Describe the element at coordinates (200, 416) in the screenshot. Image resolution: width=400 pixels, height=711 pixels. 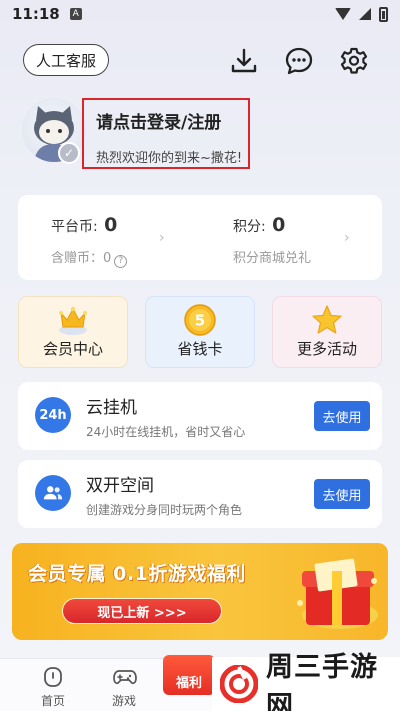
I see `cloud-hangup-card: 24h 云挂机 24小时在线挂机，省时又省心 去使用` at that location.